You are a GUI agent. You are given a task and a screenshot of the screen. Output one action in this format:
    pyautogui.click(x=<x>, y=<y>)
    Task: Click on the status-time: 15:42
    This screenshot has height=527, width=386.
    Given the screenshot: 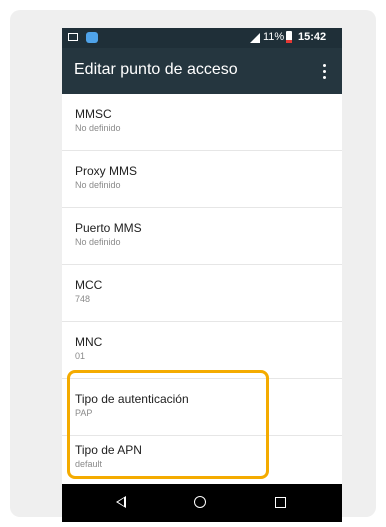 What is the action you would take?
    pyautogui.click(x=312, y=37)
    